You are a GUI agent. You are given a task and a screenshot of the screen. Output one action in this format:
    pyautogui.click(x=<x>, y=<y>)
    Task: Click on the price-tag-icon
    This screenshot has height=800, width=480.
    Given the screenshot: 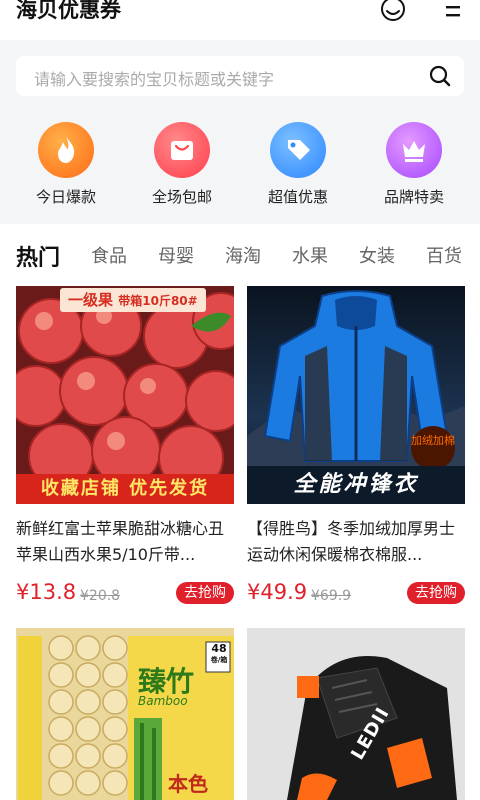 What is the action you would take?
    pyautogui.click(x=298, y=150)
    